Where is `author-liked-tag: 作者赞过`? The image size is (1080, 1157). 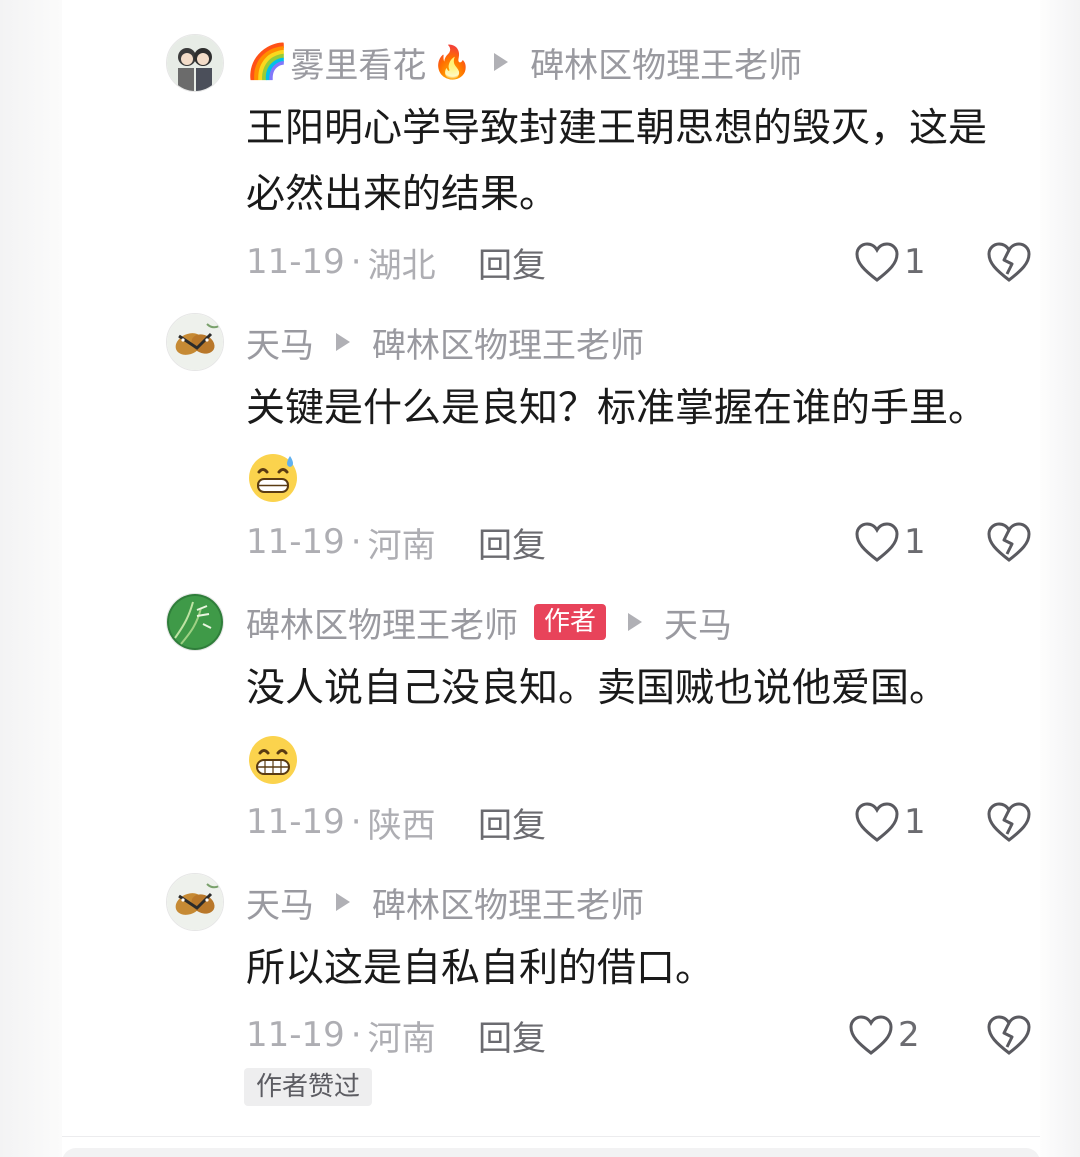
author-liked-tag: 作者赞过 is located at coordinates (308, 1087).